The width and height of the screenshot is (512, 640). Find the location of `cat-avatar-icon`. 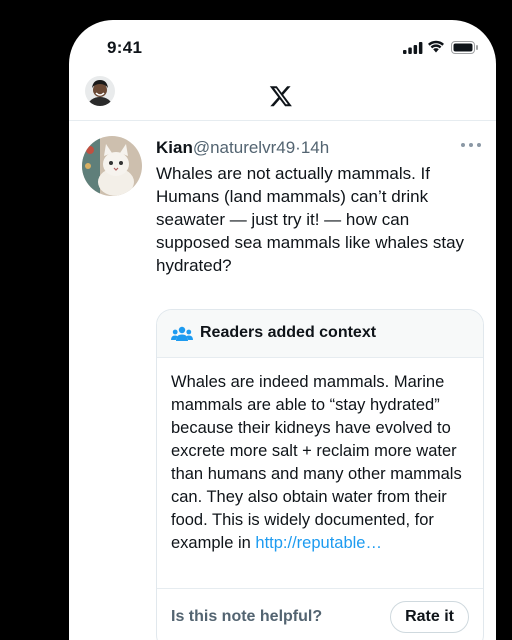

cat-avatar-icon is located at coordinates (112, 166).